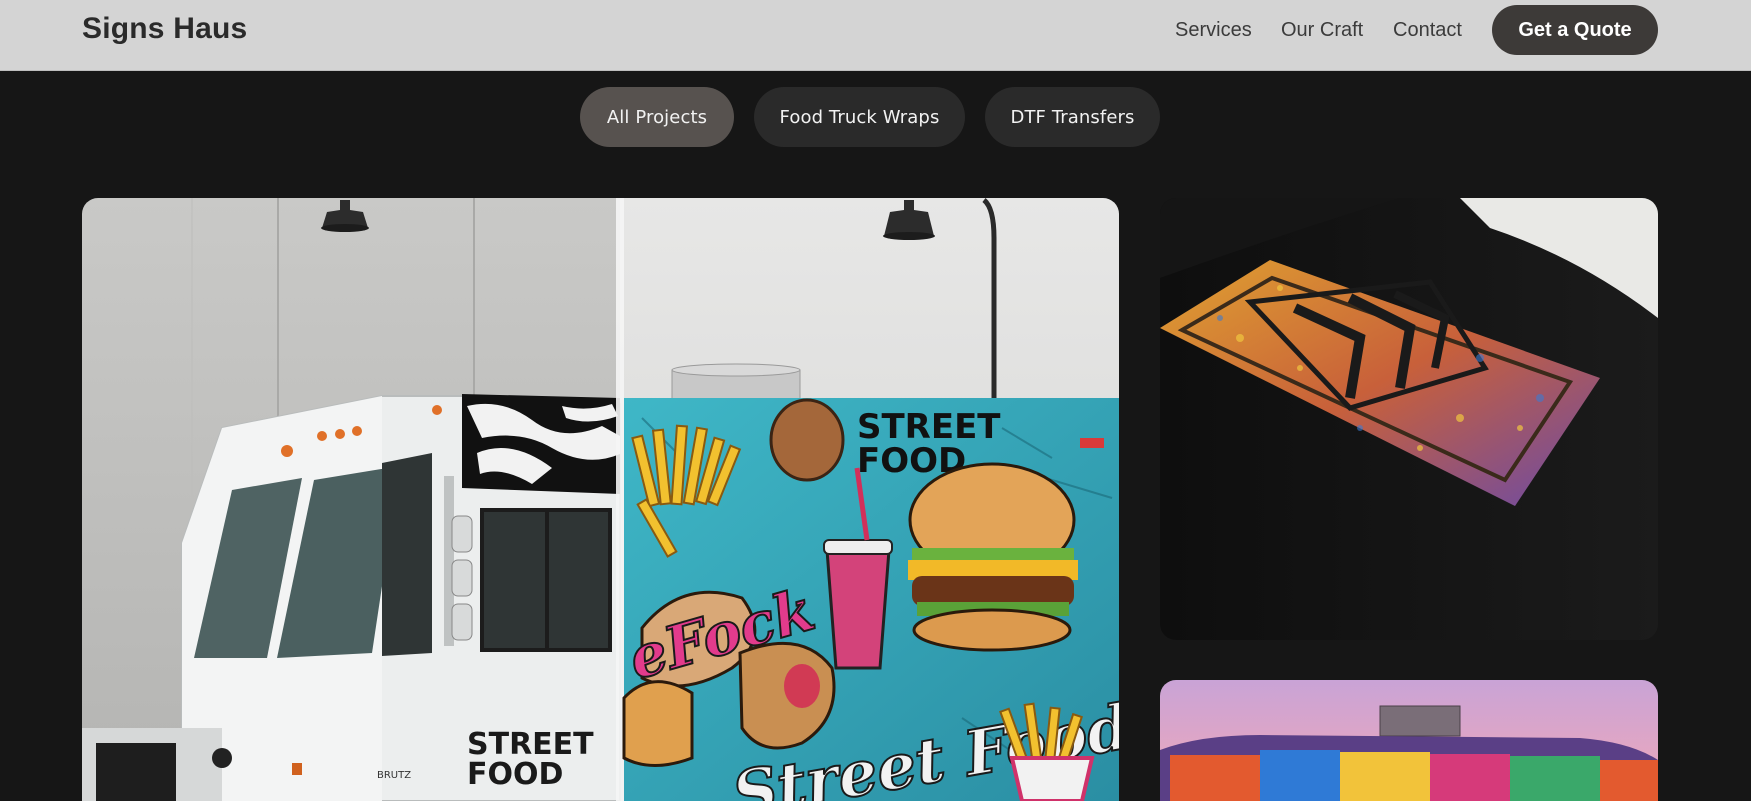  I want to click on nav-link-contact: Contact, so click(1427, 30).